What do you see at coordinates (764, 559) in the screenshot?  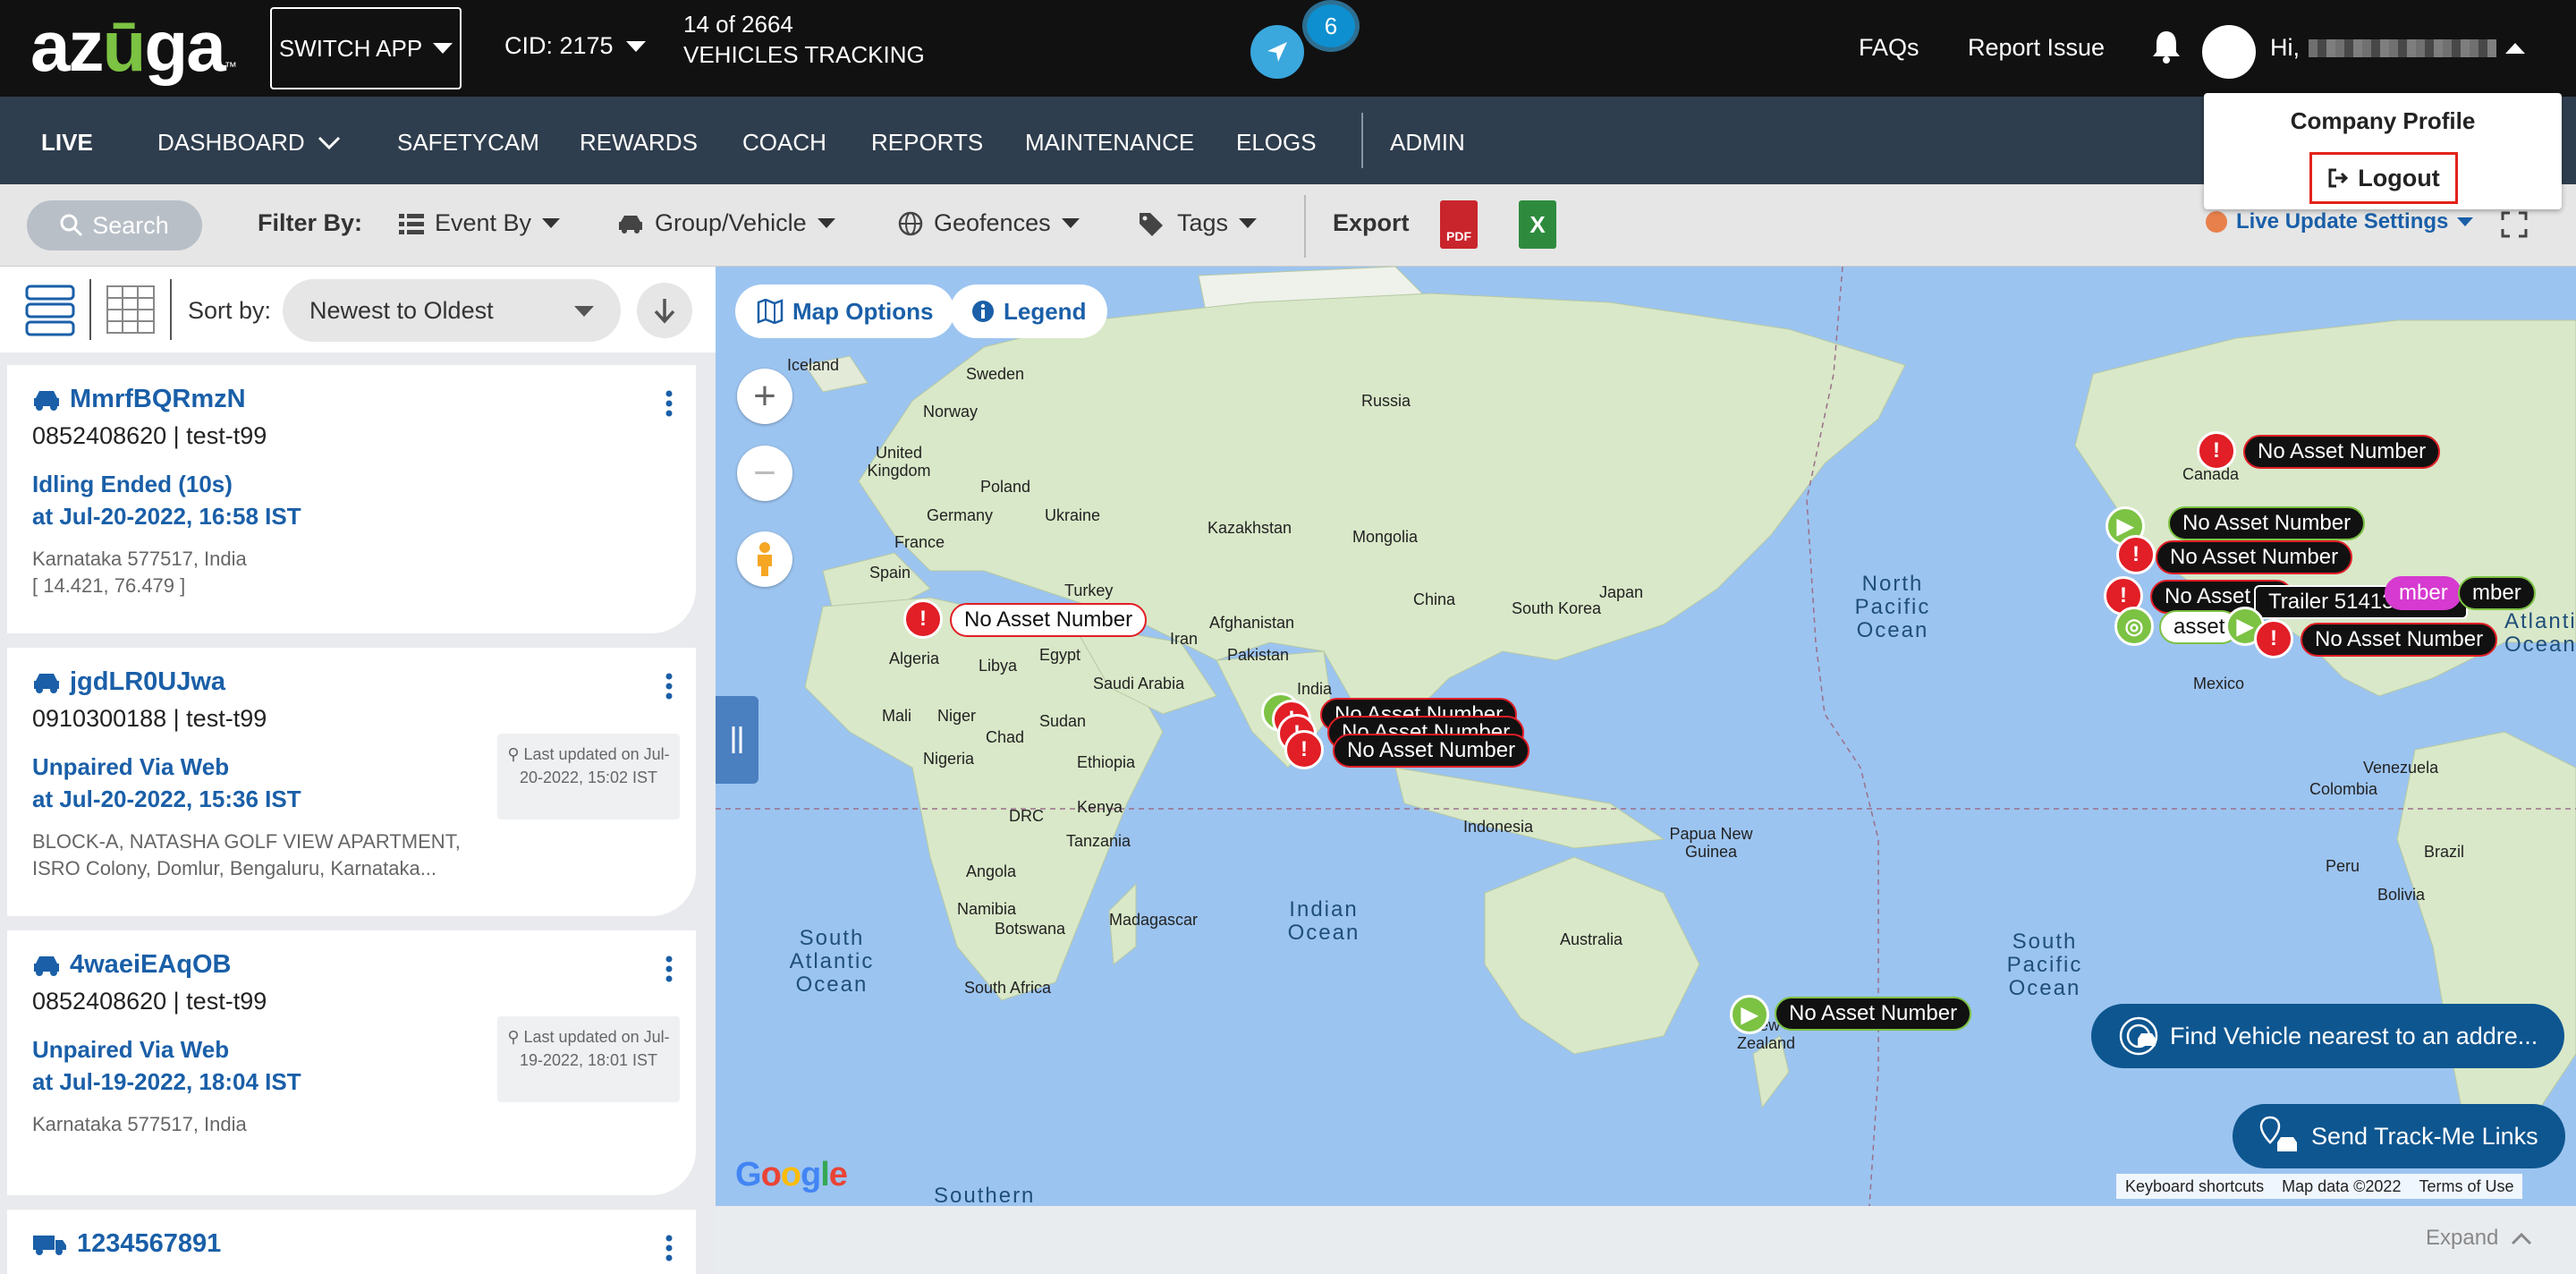 I see `street-view-pegman-icon` at bounding box center [764, 559].